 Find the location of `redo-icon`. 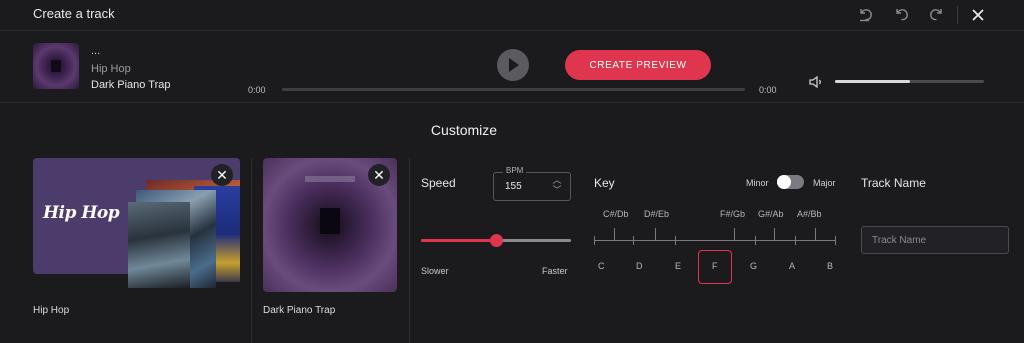

redo-icon is located at coordinates (936, 15).